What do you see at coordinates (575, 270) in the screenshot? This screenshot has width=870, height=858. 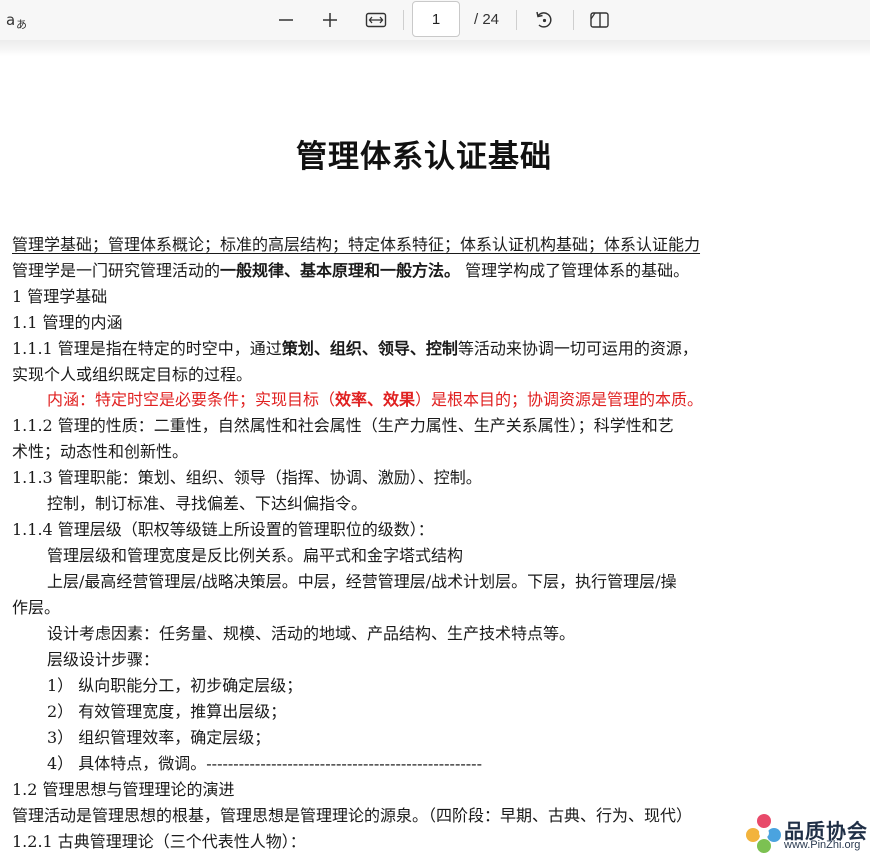 I see `intro-text-end: 管理学构成了管理体系的基础。` at bounding box center [575, 270].